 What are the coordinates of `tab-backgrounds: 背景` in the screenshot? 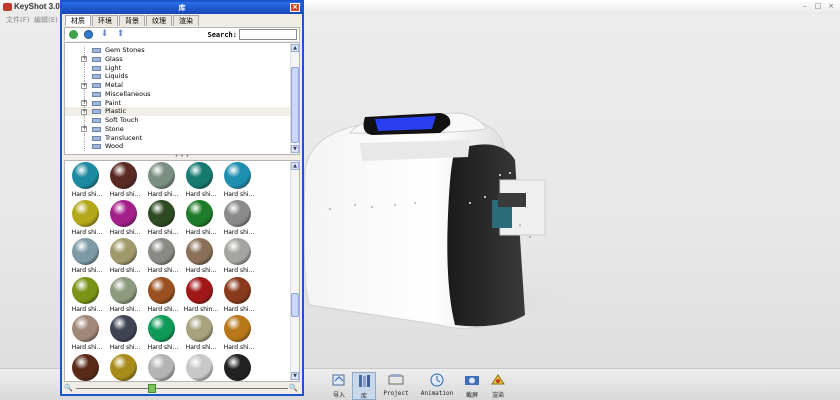 It's located at (132, 20).